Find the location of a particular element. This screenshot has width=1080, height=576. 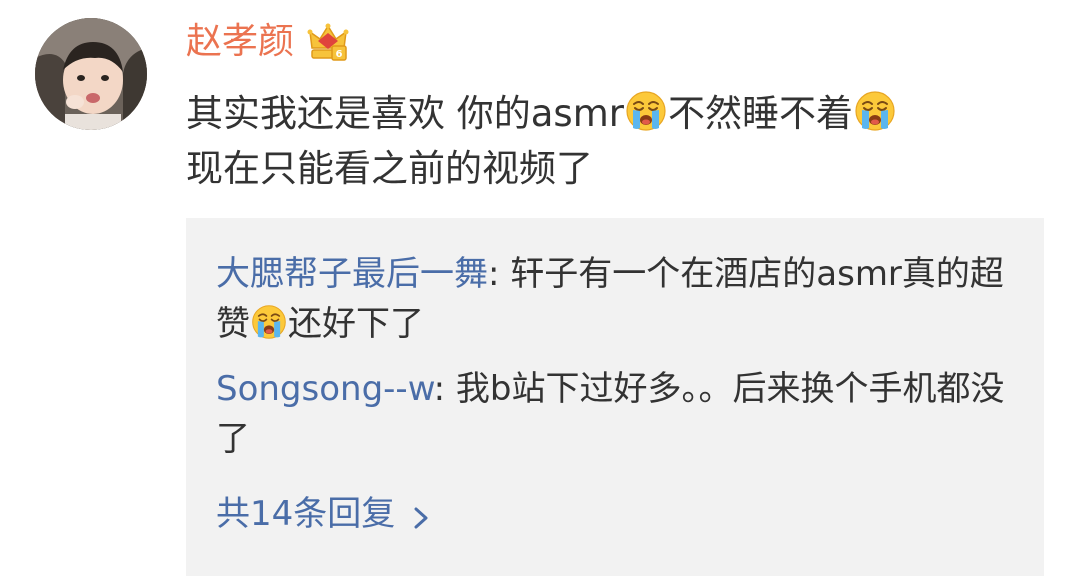

more-replies-link: 共14条回复 is located at coordinates (324, 514).